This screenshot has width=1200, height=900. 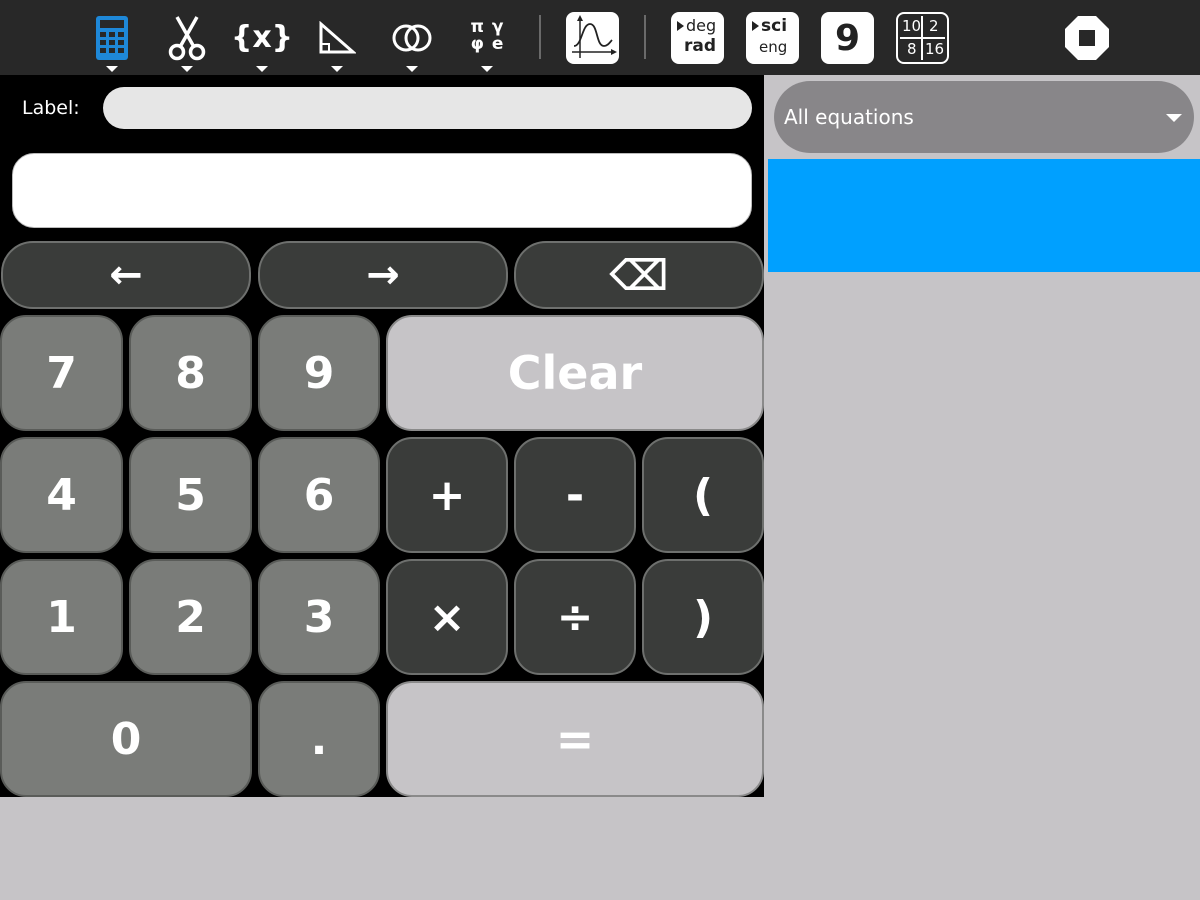 I want to click on divide-button: ÷, so click(x=575, y=617).